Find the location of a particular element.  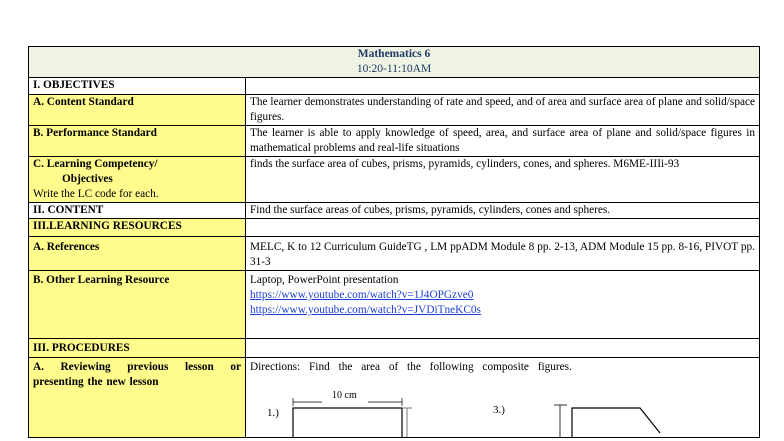

procedures-heading: III. PROCEDURES is located at coordinates (137, 348).